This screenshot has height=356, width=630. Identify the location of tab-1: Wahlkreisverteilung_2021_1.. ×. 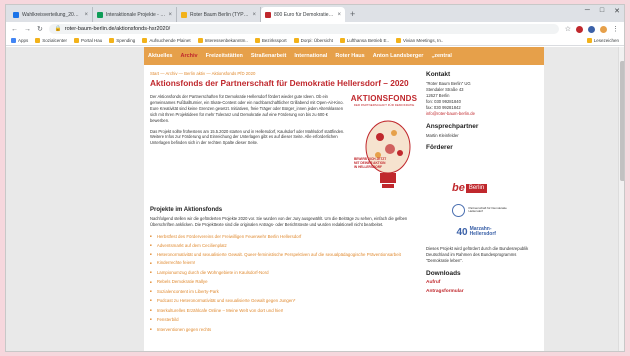
(51, 14).